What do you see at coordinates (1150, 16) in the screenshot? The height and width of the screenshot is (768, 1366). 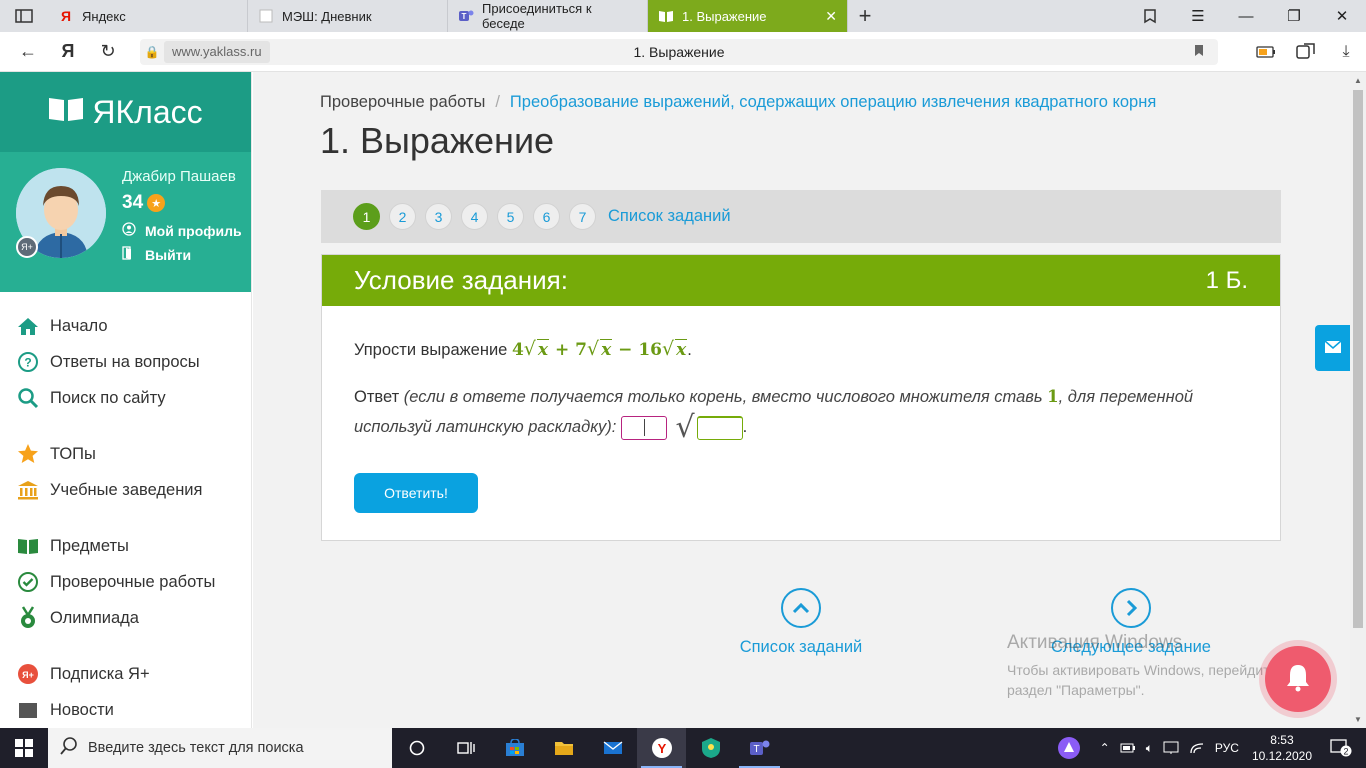 I see `bookmarks-icon` at bounding box center [1150, 16].